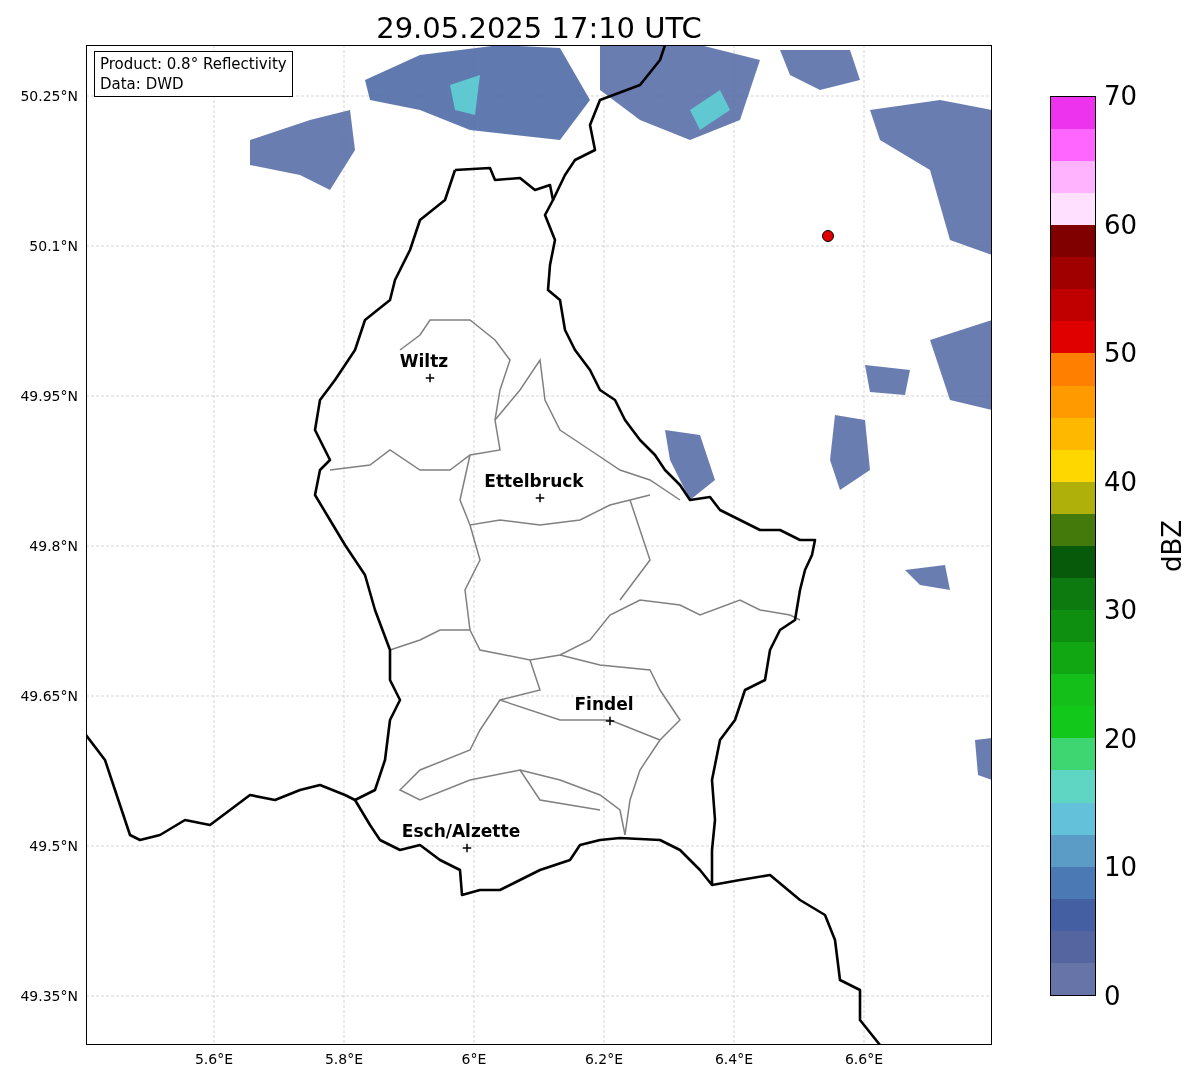  What do you see at coordinates (604, 1059) in the screenshot?
I see `longitude-label: 6.2°E` at bounding box center [604, 1059].